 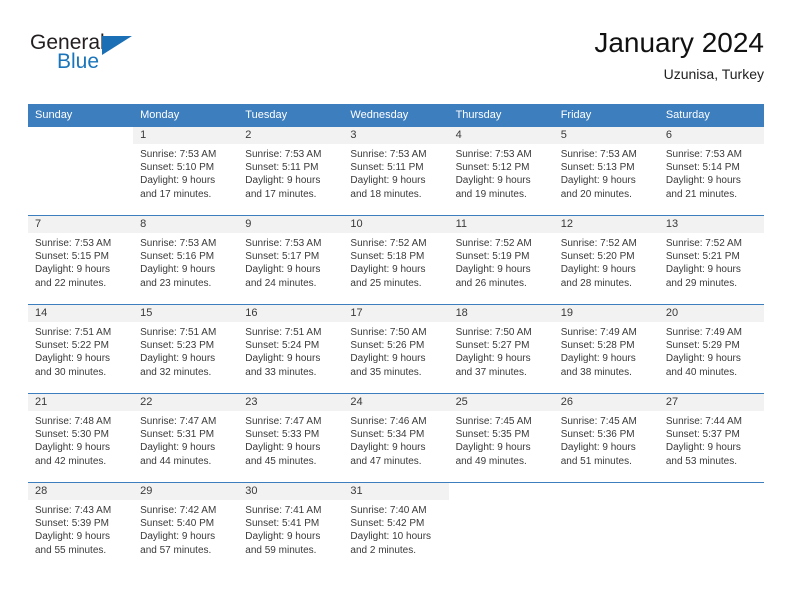 What do you see at coordinates (711, 491) in the screenshot?
I see `day-number` at bounding box center [711, 491].